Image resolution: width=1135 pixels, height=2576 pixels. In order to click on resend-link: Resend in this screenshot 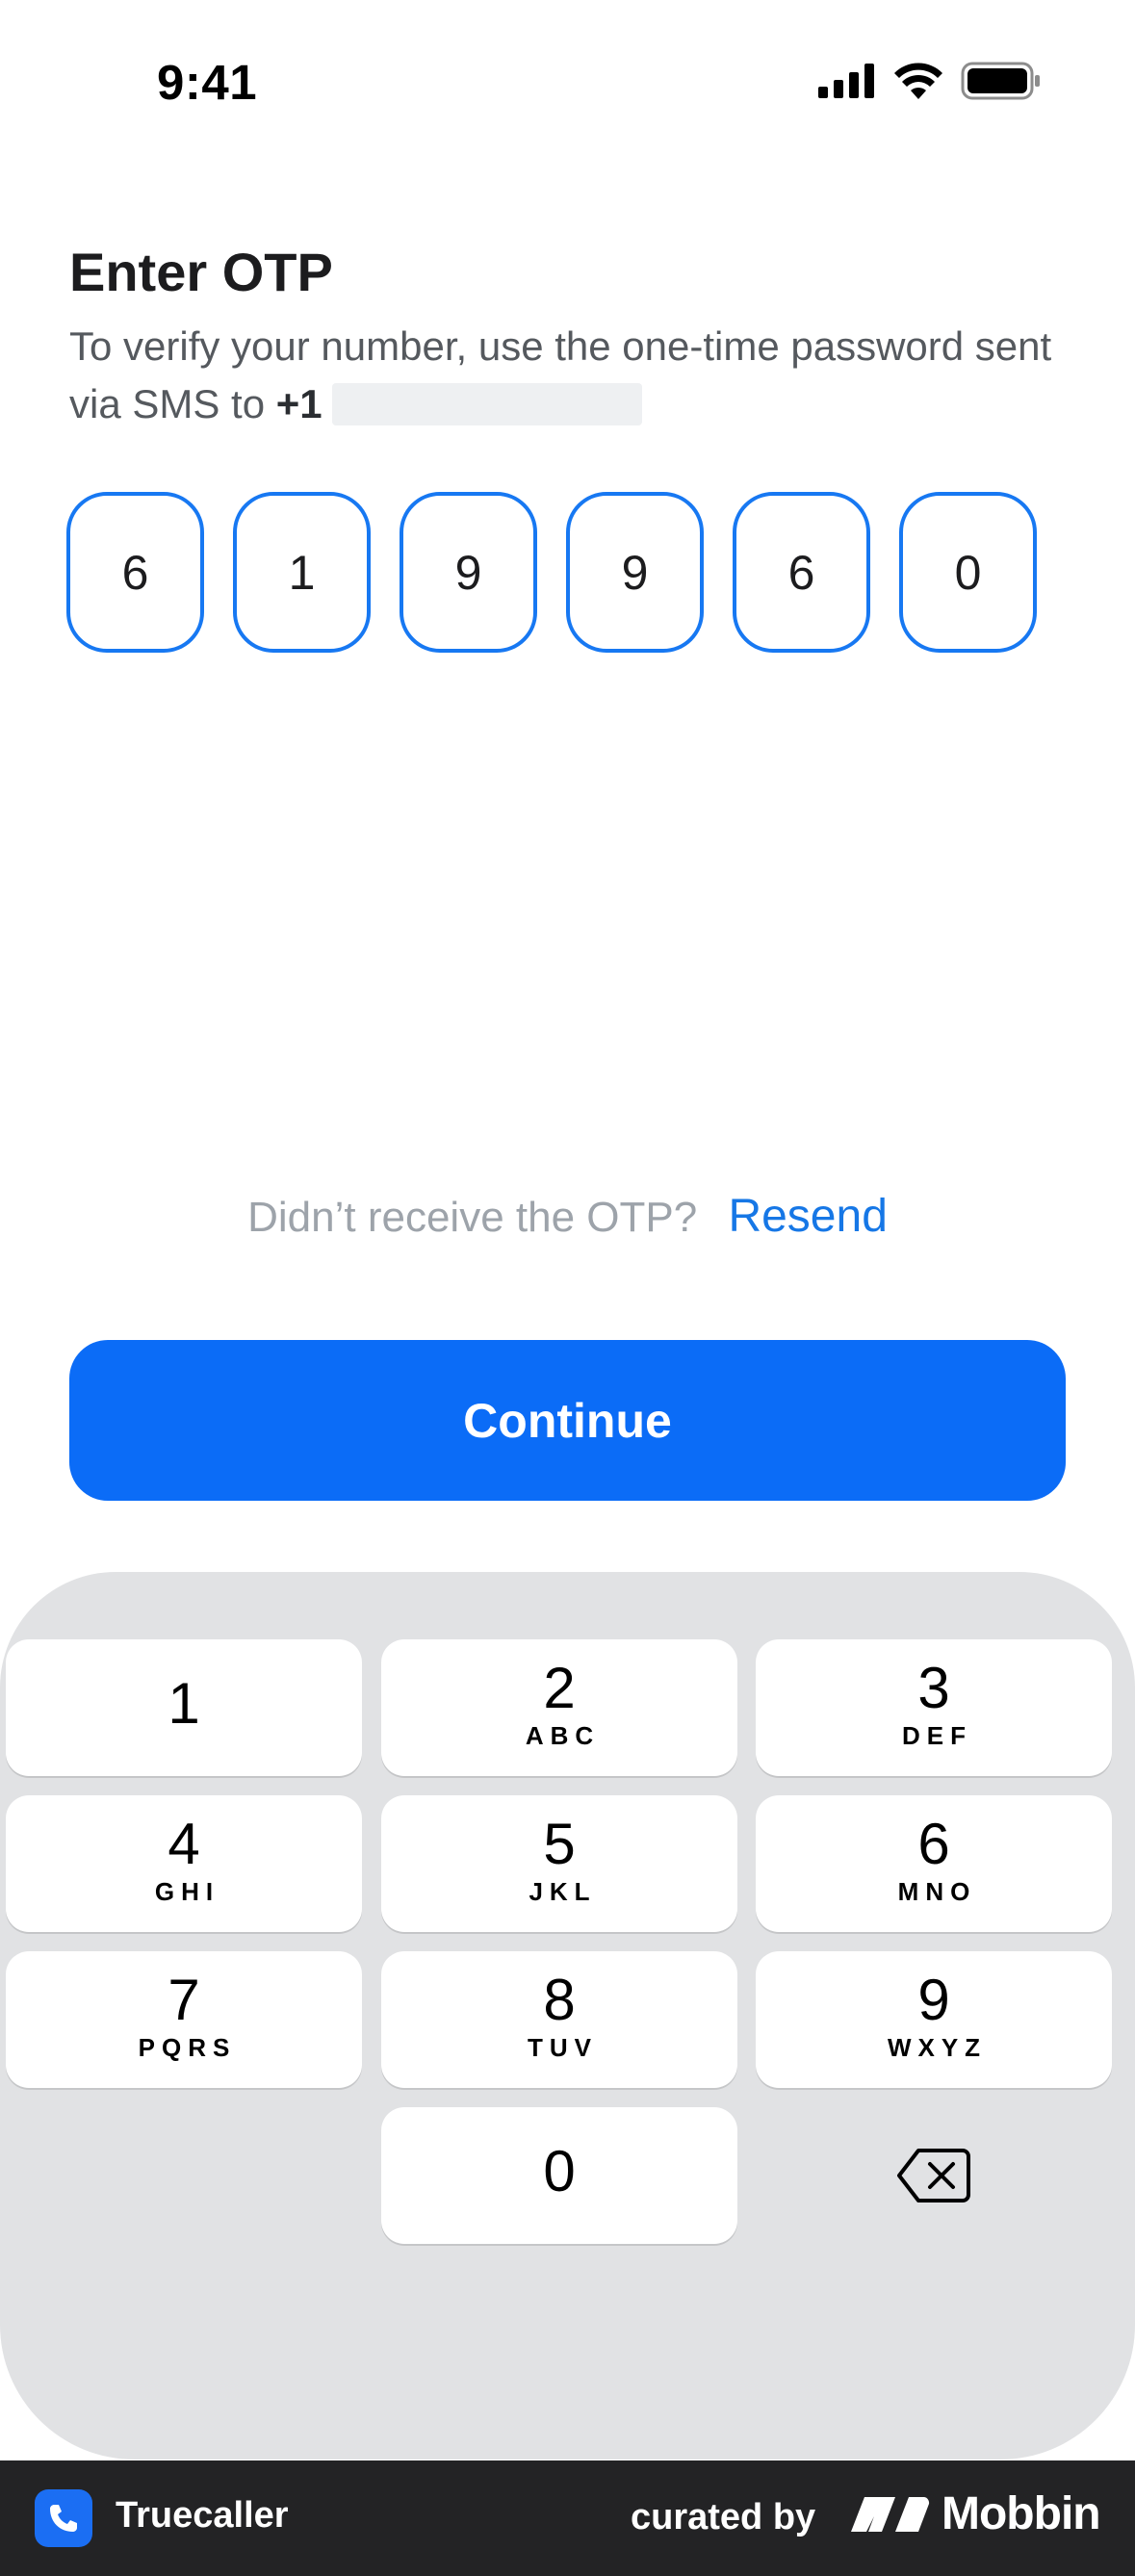, I will do `click(807, 1216)`.